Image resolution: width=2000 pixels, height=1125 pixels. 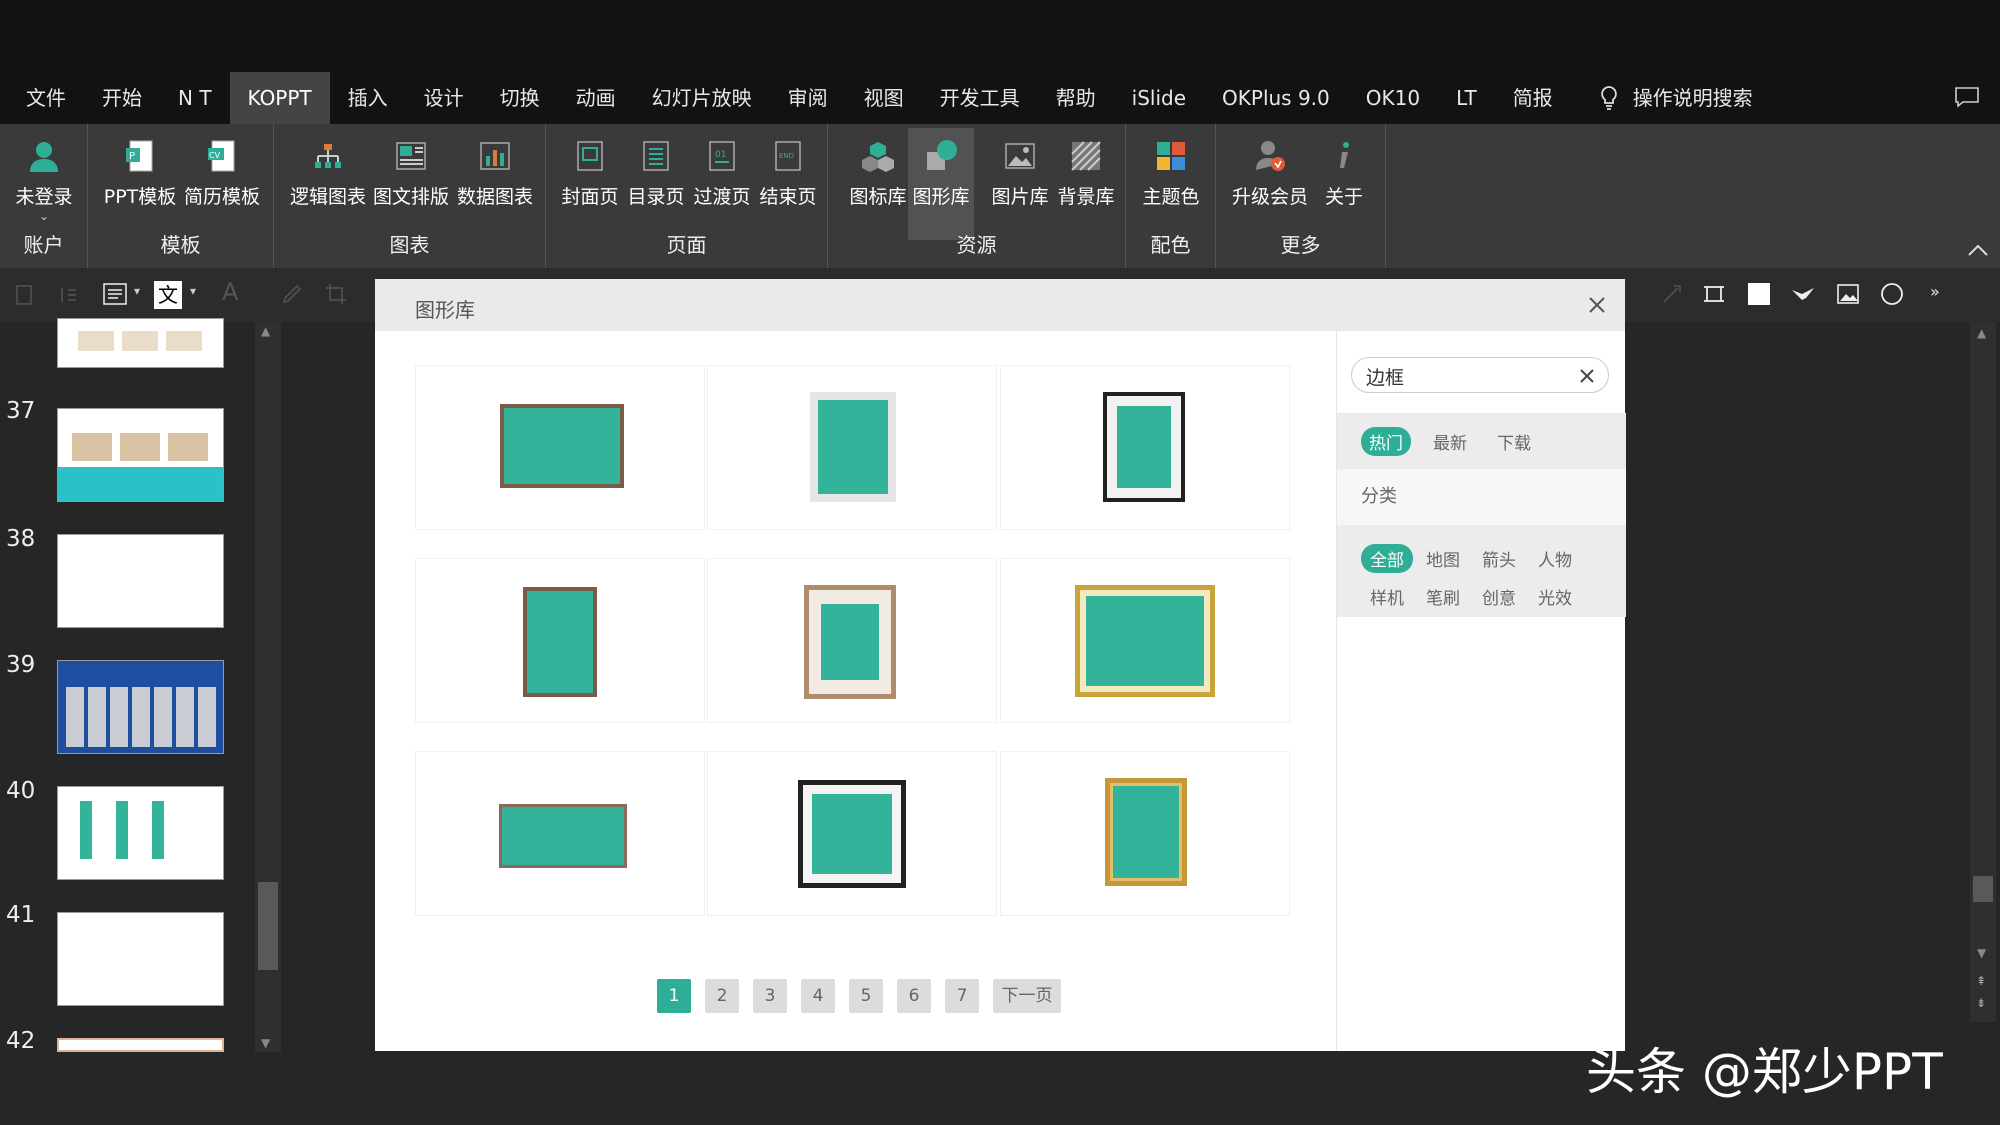 What do you see at coordinates (596, 98) in the screenshot?
I see `tab-animations: 动画` at bounding box center [596, 98].